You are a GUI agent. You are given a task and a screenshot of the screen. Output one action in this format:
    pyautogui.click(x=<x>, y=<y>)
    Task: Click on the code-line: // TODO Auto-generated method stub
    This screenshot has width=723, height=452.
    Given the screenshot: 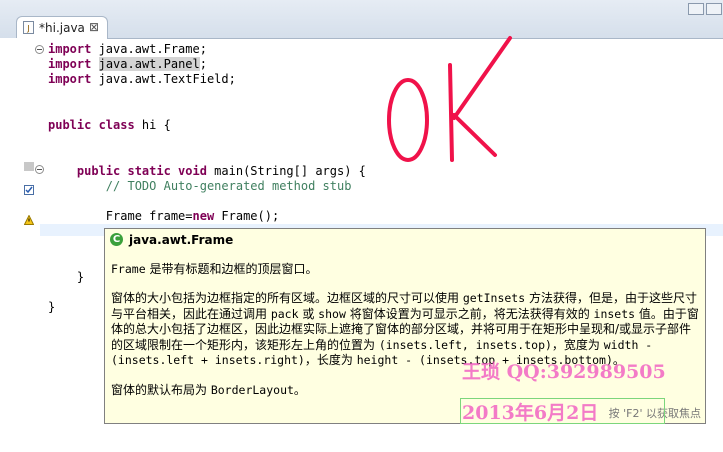 What is the action you would take?
    pyautogui.click(x=228, y=185)
    